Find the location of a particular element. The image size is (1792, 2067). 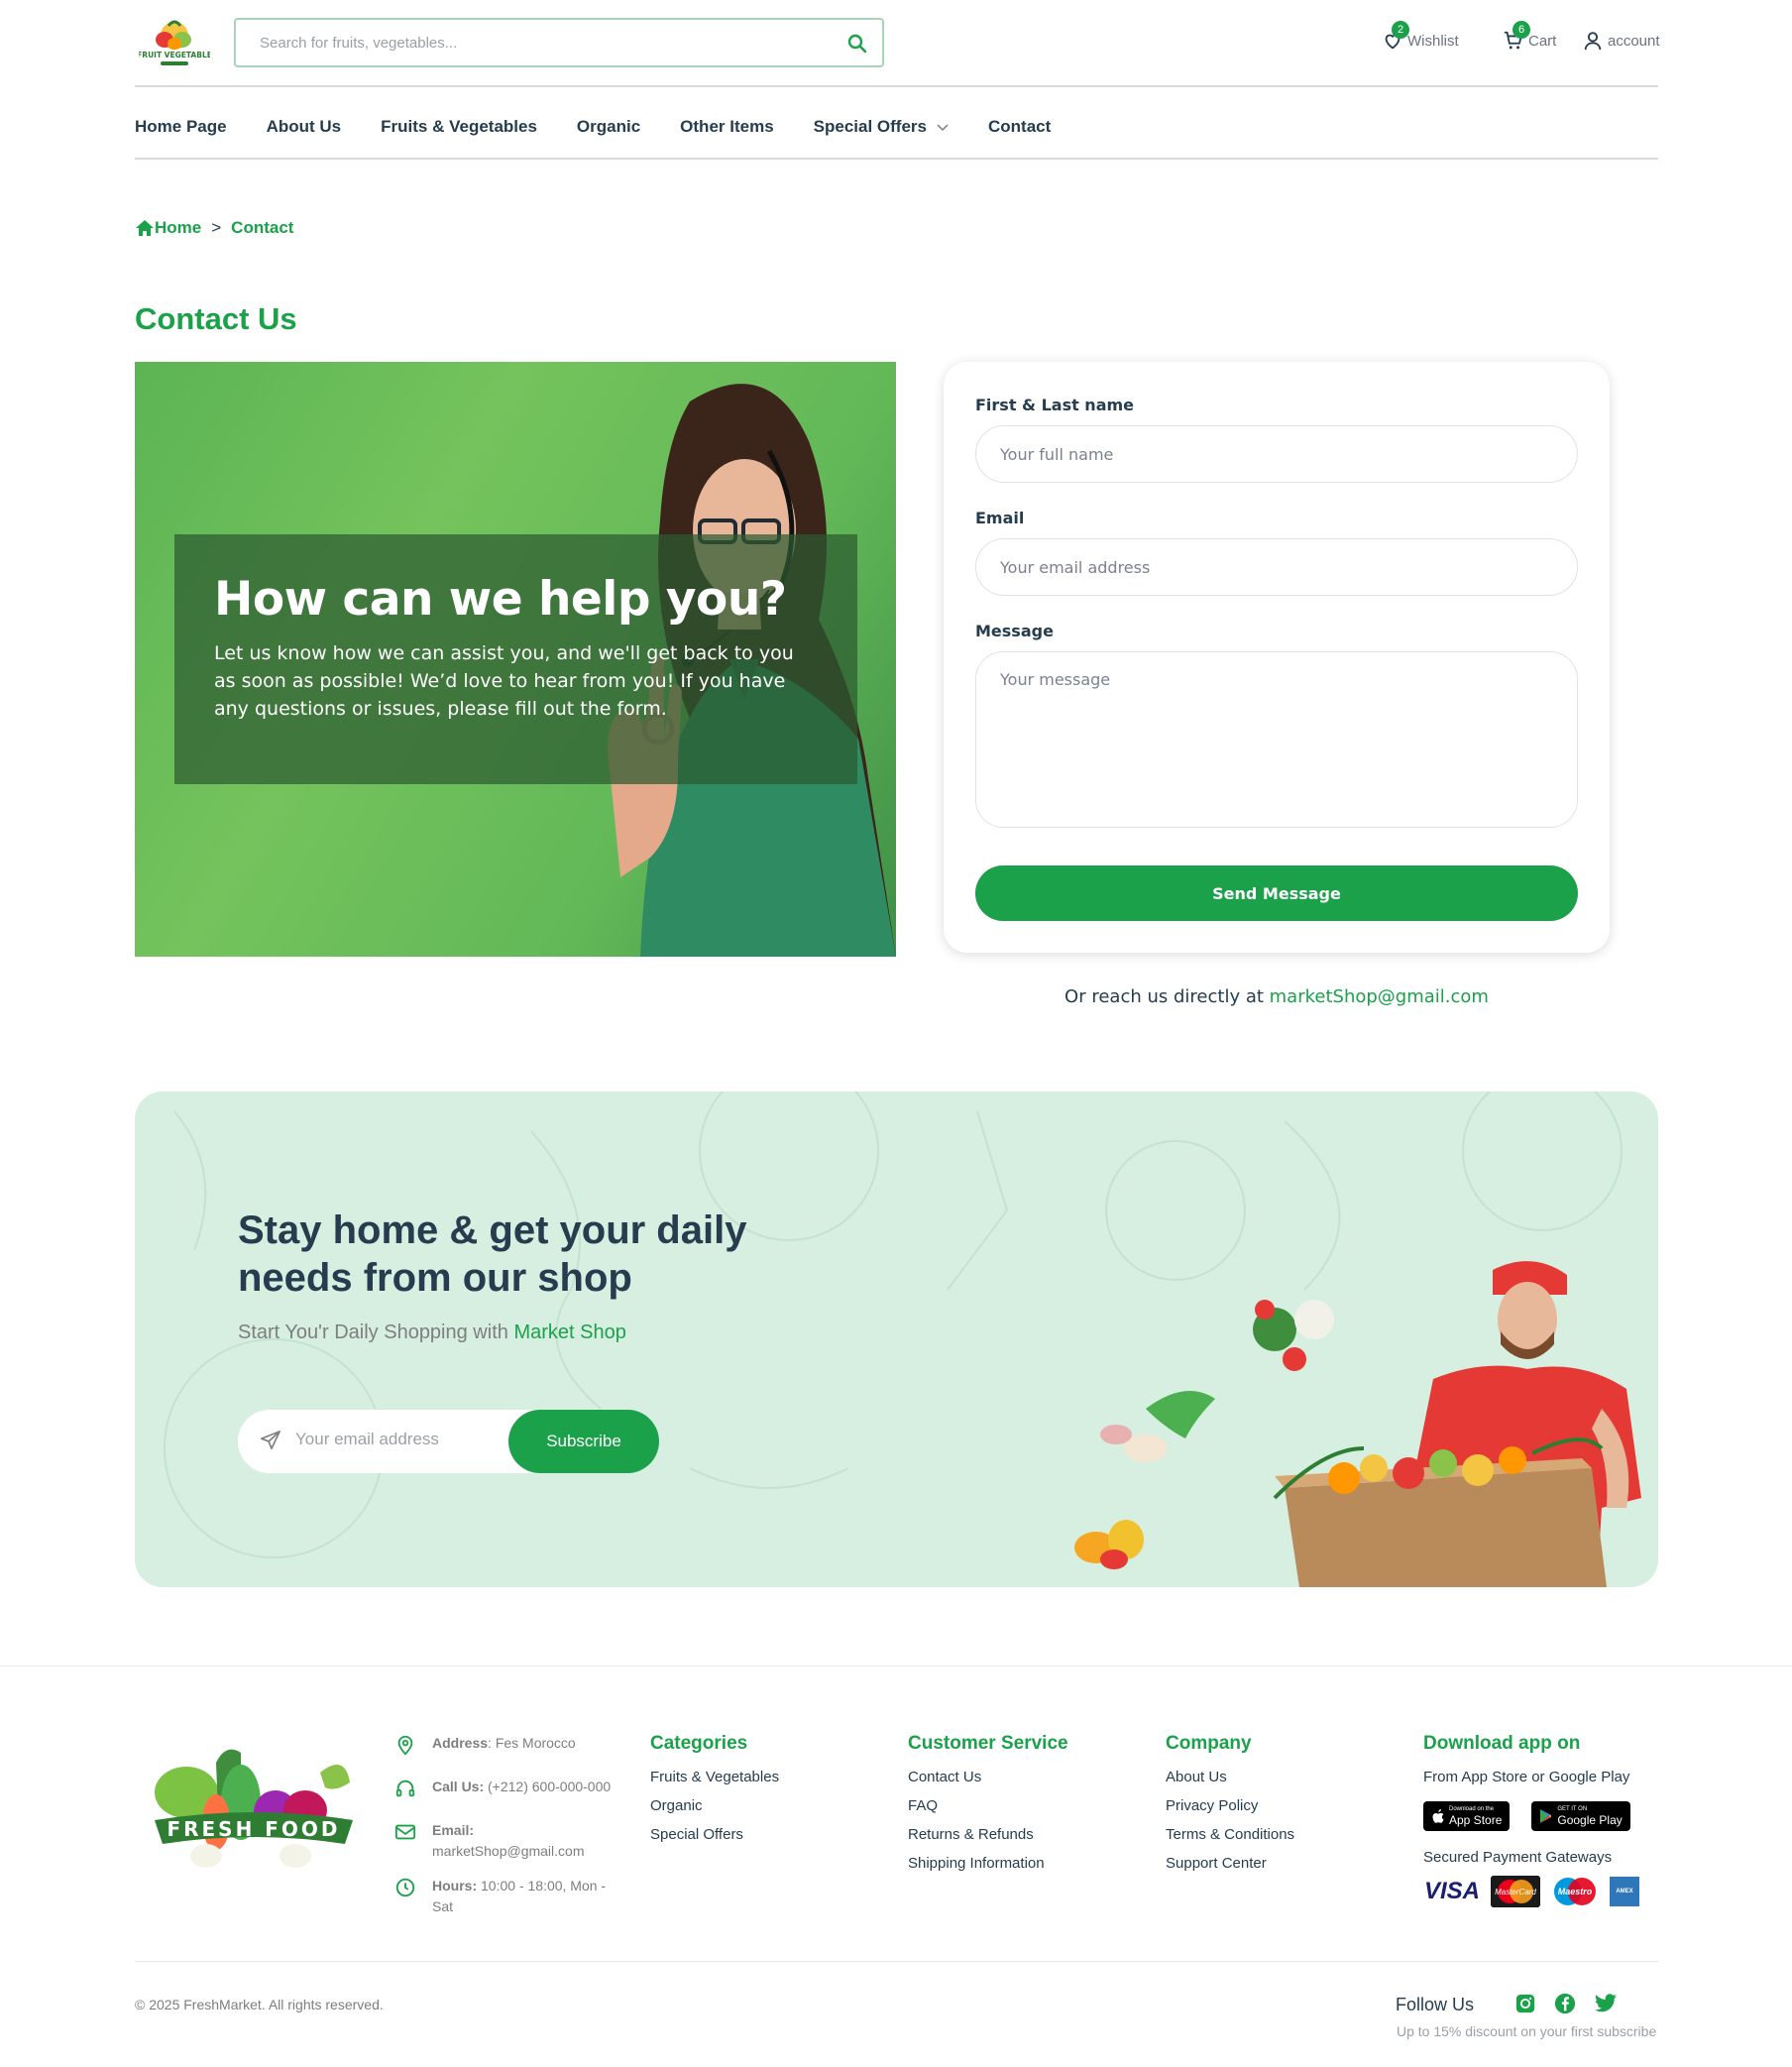

footer-phone: Call Us: (+212) 600-000-000 is located at coordinates (508, 1791).